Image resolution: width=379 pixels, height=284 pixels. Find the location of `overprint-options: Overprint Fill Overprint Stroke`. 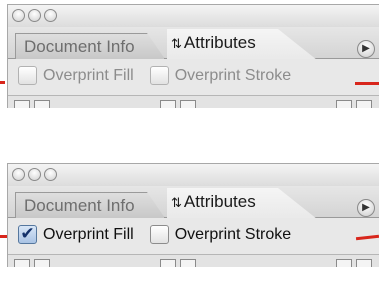

overprint-options: Overprint Fill Overprint Stroke is located at coordinates (162, 77).